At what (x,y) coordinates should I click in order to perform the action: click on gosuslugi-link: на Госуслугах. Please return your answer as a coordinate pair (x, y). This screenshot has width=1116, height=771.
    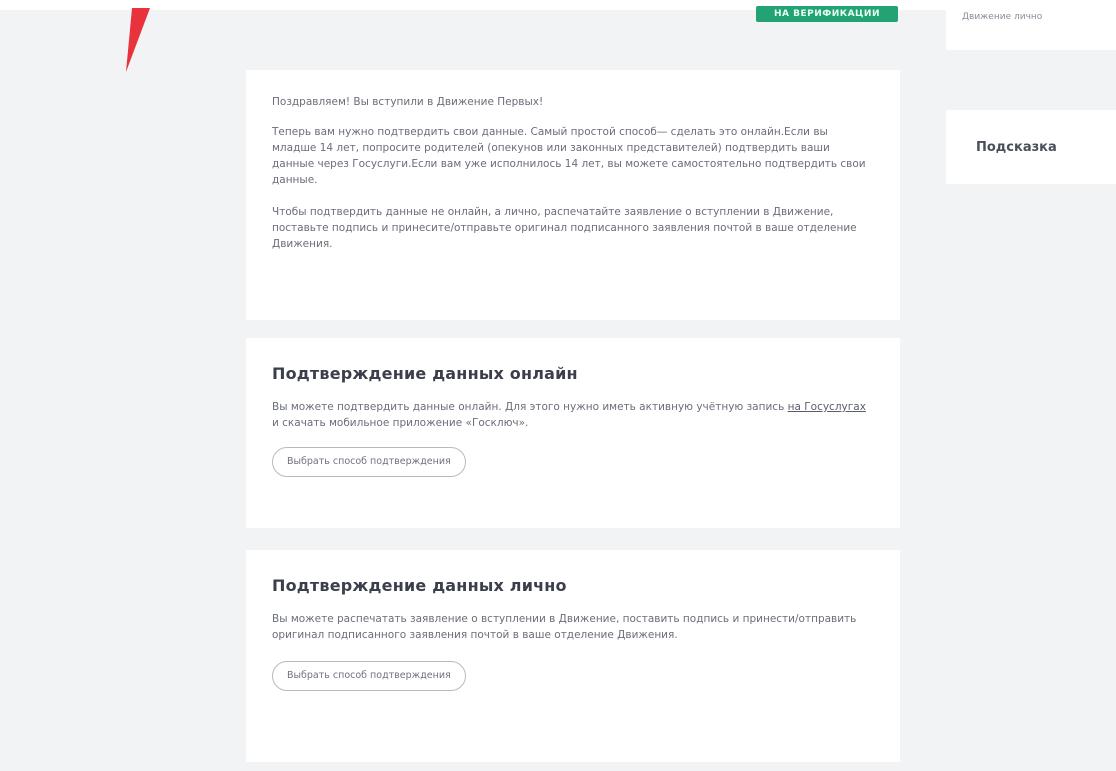
    Looking at the image, I should click on (827, 407).